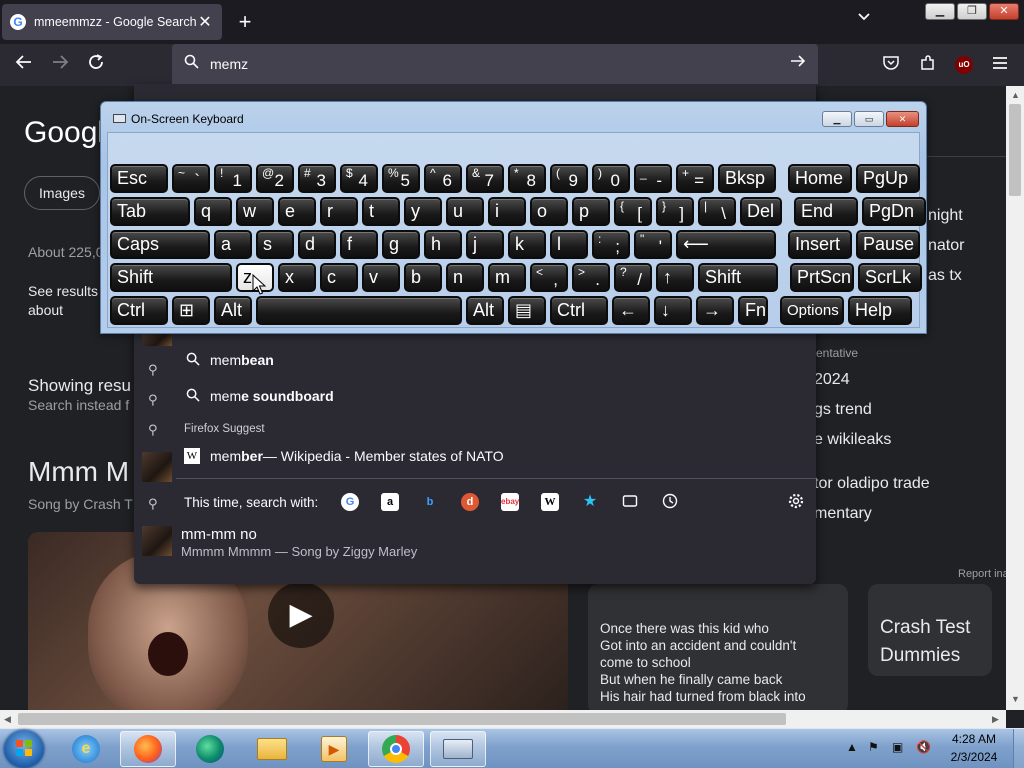 Image resolution: width=1024 pixels, height=768 pixels. What do you see at coordinates (611, 244) in the screenshot?
I see `key--10: :;` at bounding box center [611, 244].